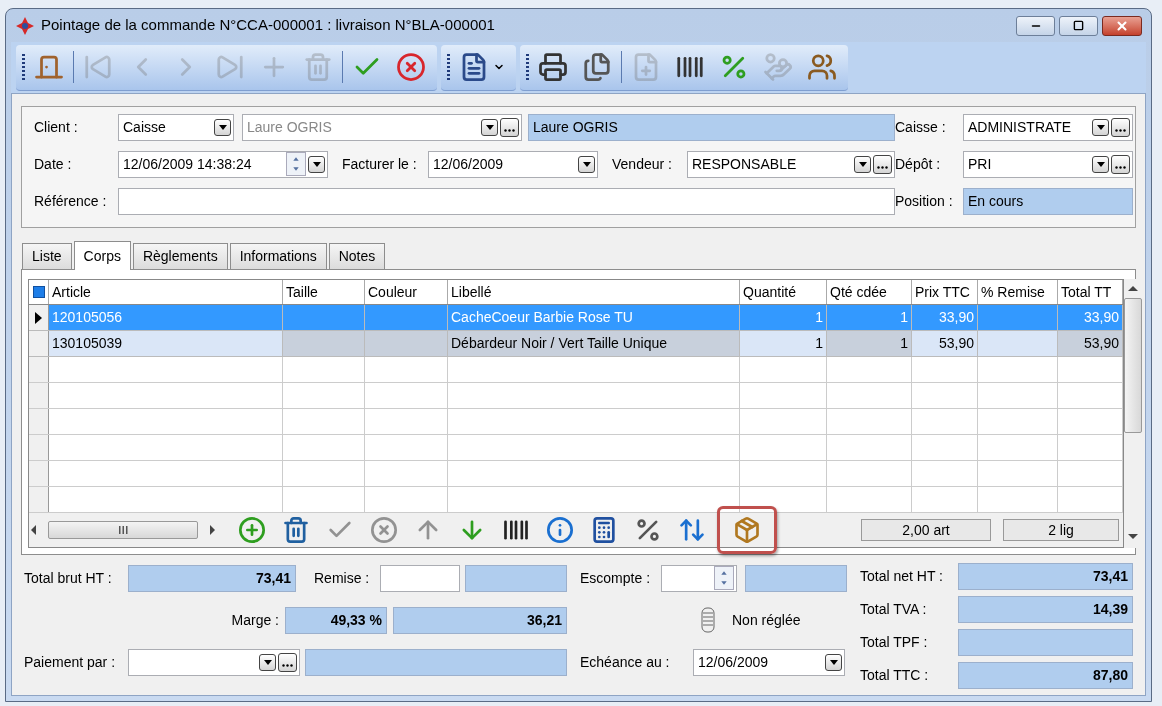  Describe the element at coordinates (1018, 292) in the screenshot. I see `column-header: % Remise` at that location.